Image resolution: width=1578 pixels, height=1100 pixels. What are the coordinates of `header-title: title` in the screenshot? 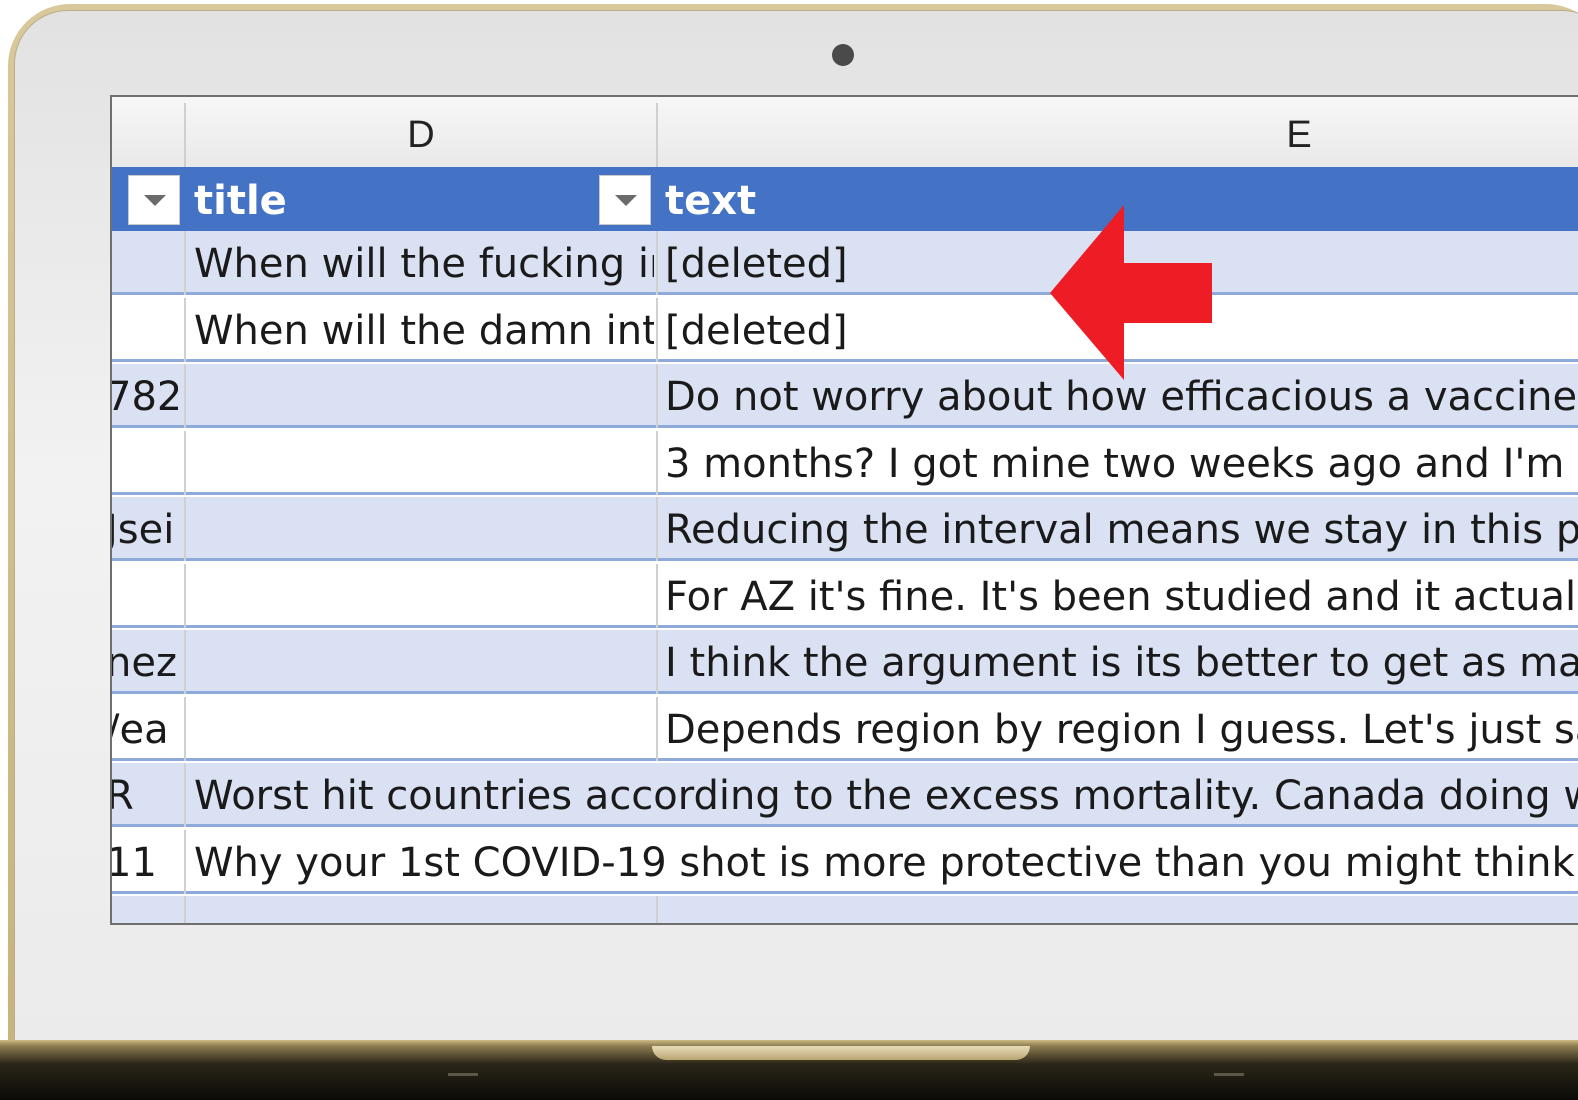 It's located at (240, 199).